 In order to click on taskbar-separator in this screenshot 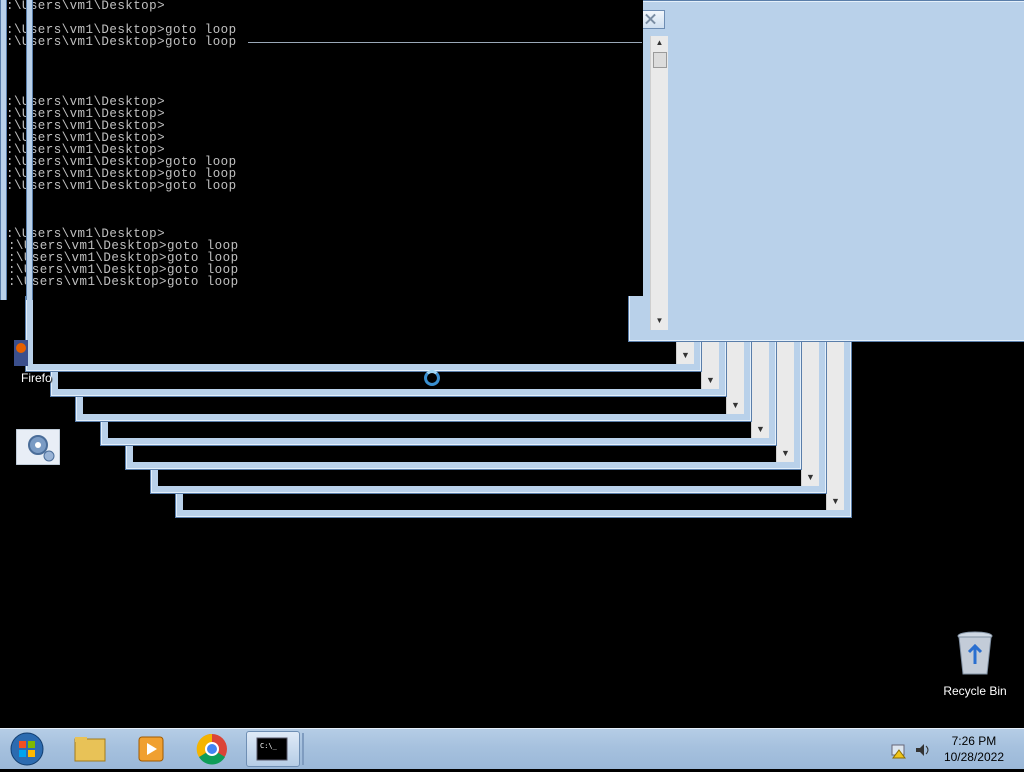, I will do `click(303, 749)`.